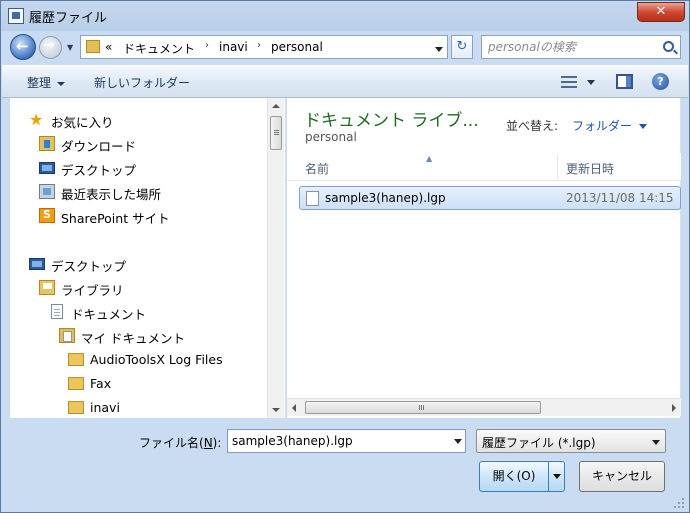 This screenshot has width=690, height=513. What do you see at coordinates (92, 290) in the screenshot?
I see `nav-item-label: ライブラリ` at bounding box center [92, 290].